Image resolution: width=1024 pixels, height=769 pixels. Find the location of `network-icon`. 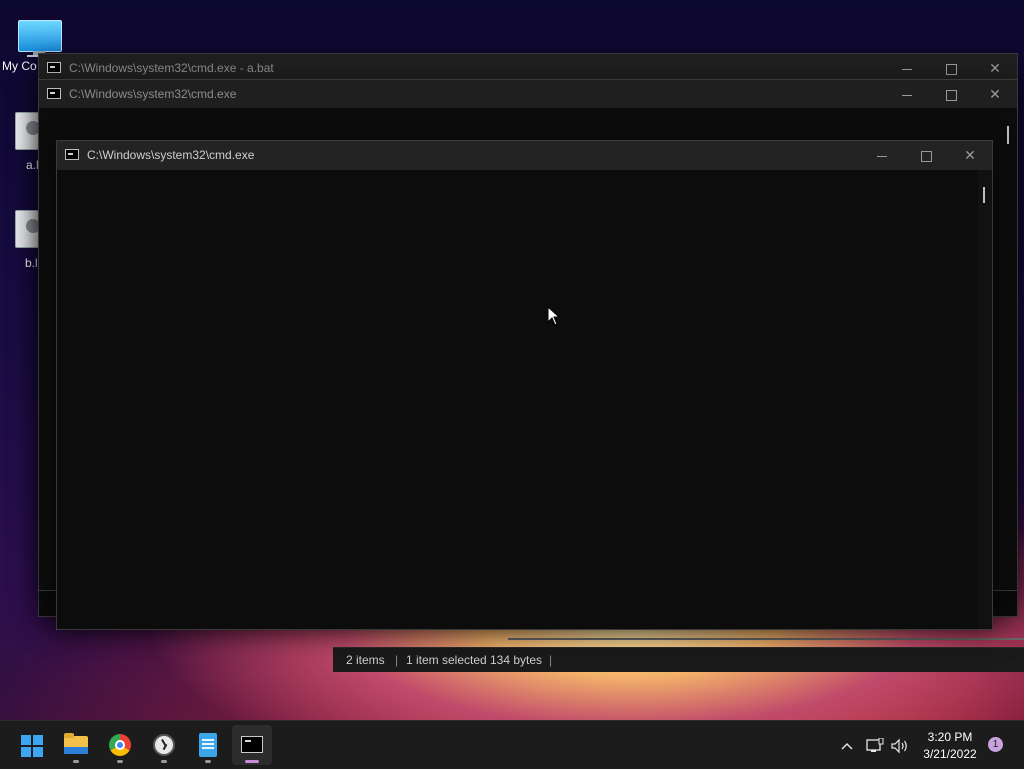

network-icon is located at coordinates (875, 745).